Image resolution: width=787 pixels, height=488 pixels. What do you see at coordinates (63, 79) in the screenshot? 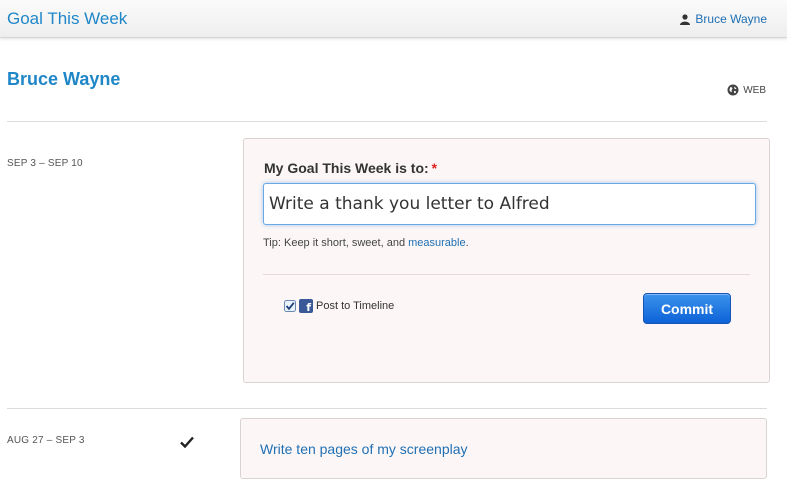
I see `profile-name: Bruce Wayne` at bounding box center [63, 79].